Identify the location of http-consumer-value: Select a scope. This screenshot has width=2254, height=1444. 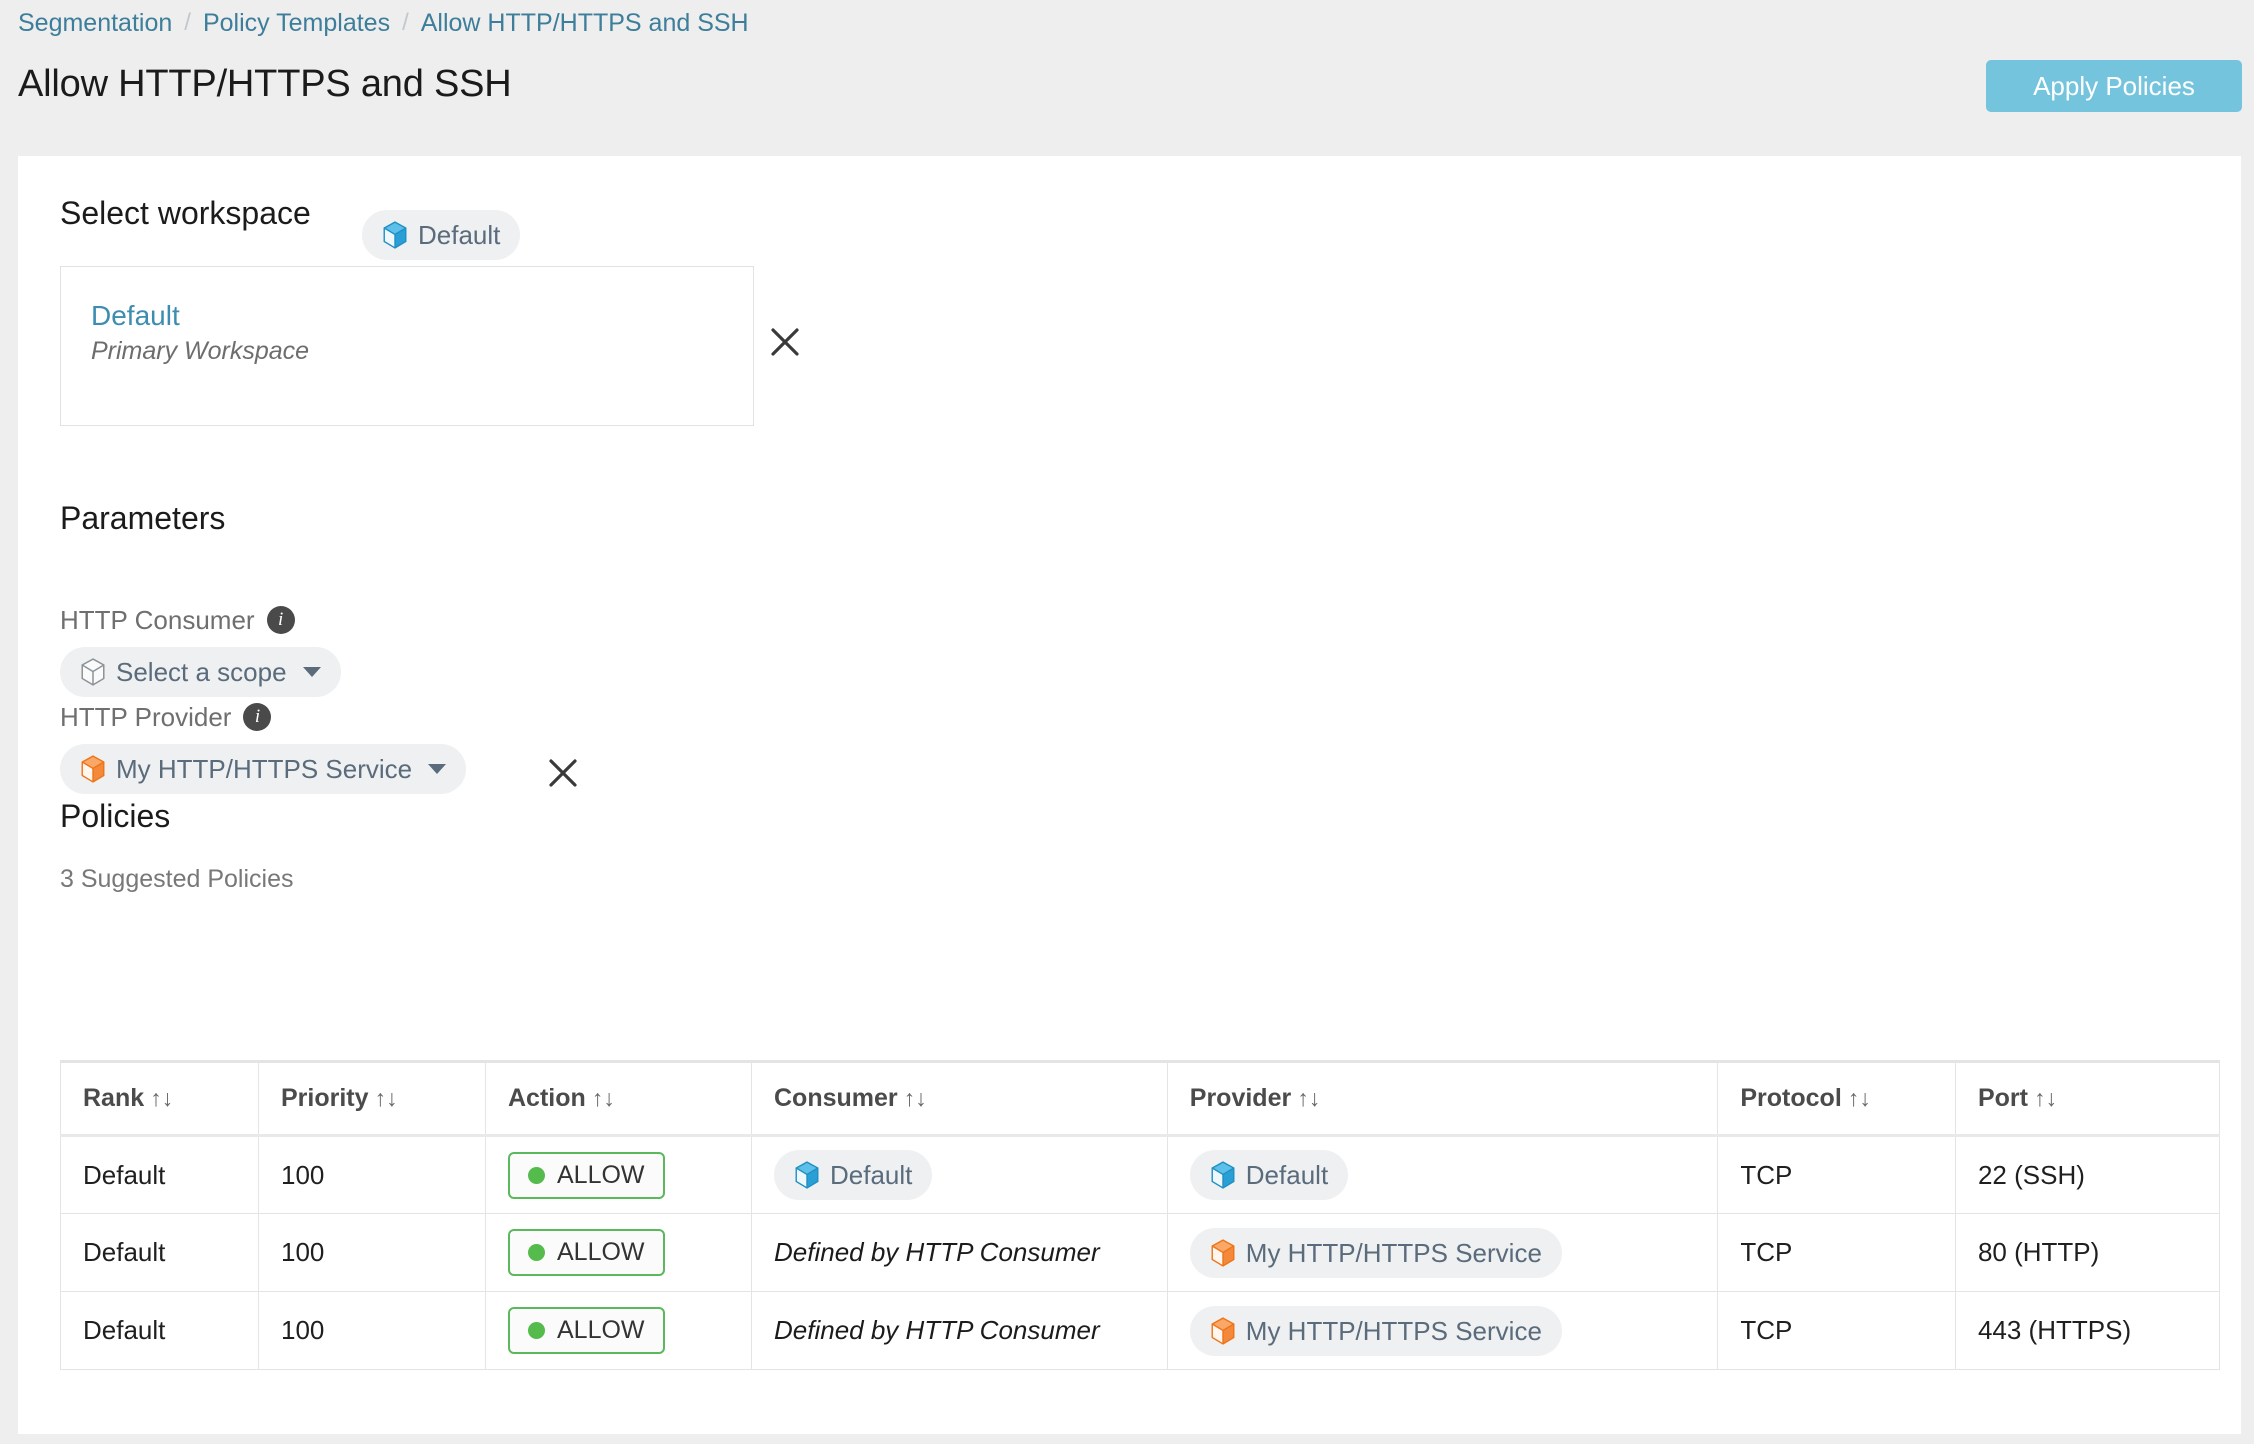
(201, 672).